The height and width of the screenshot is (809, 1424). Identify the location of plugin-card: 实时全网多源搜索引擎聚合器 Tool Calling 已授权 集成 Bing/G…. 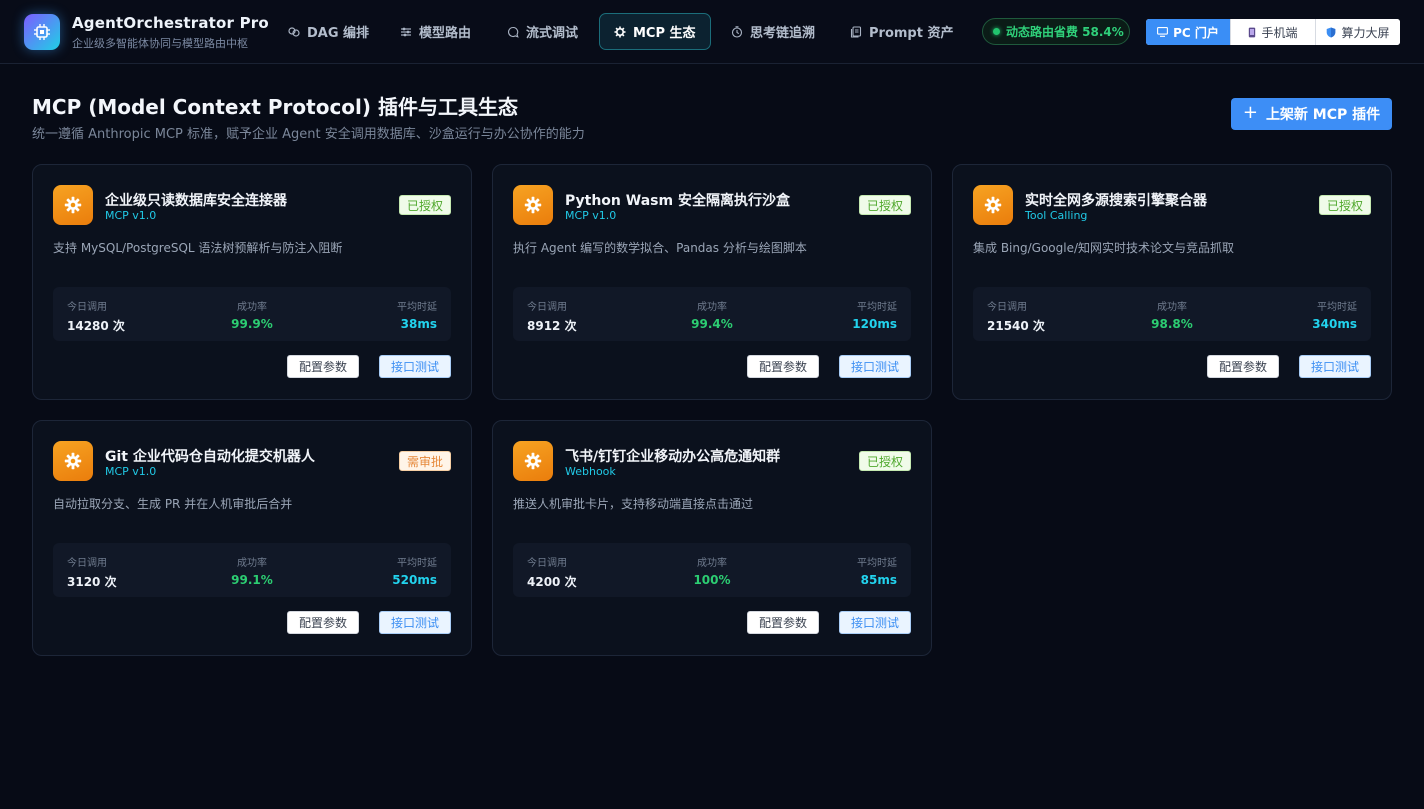
(1172, 282).